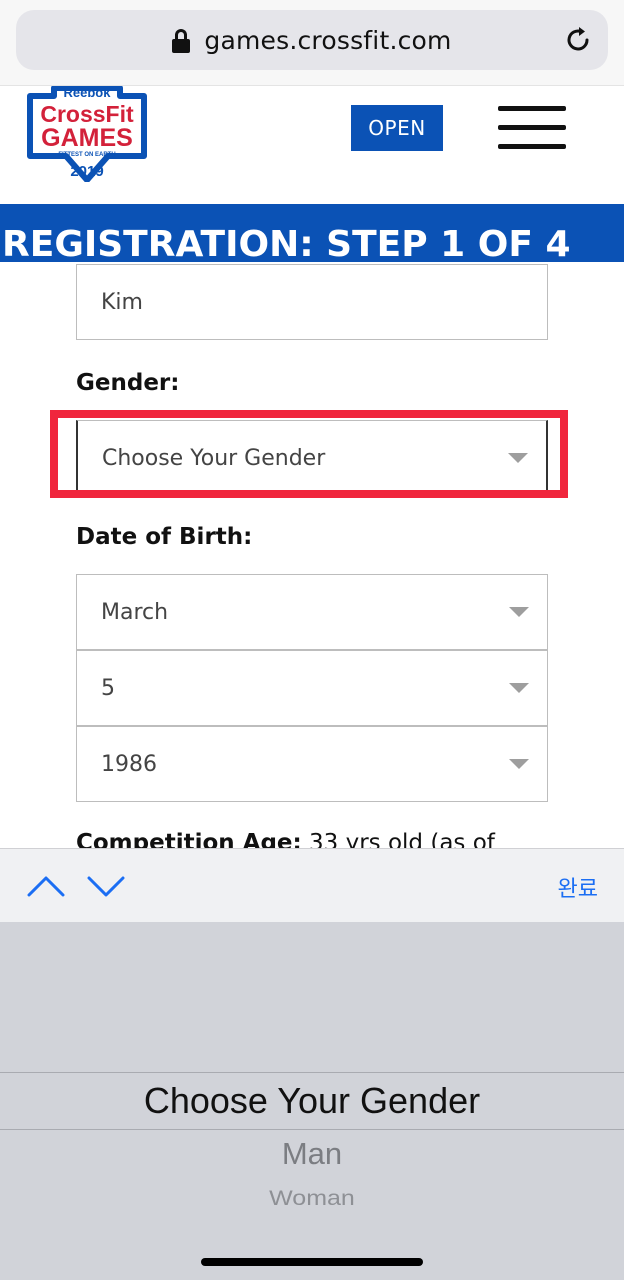 This screenshot has height=1280, width=624. Describe the element at coordinates (164, 537) in the screenshot. I see `dob-label: Date of Birth:` at that location.